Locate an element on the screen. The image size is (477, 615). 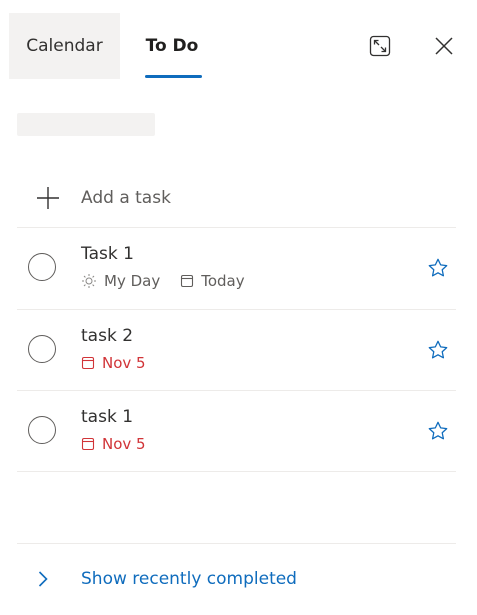
task-title: task 1 is located at coordinates (107, 417).